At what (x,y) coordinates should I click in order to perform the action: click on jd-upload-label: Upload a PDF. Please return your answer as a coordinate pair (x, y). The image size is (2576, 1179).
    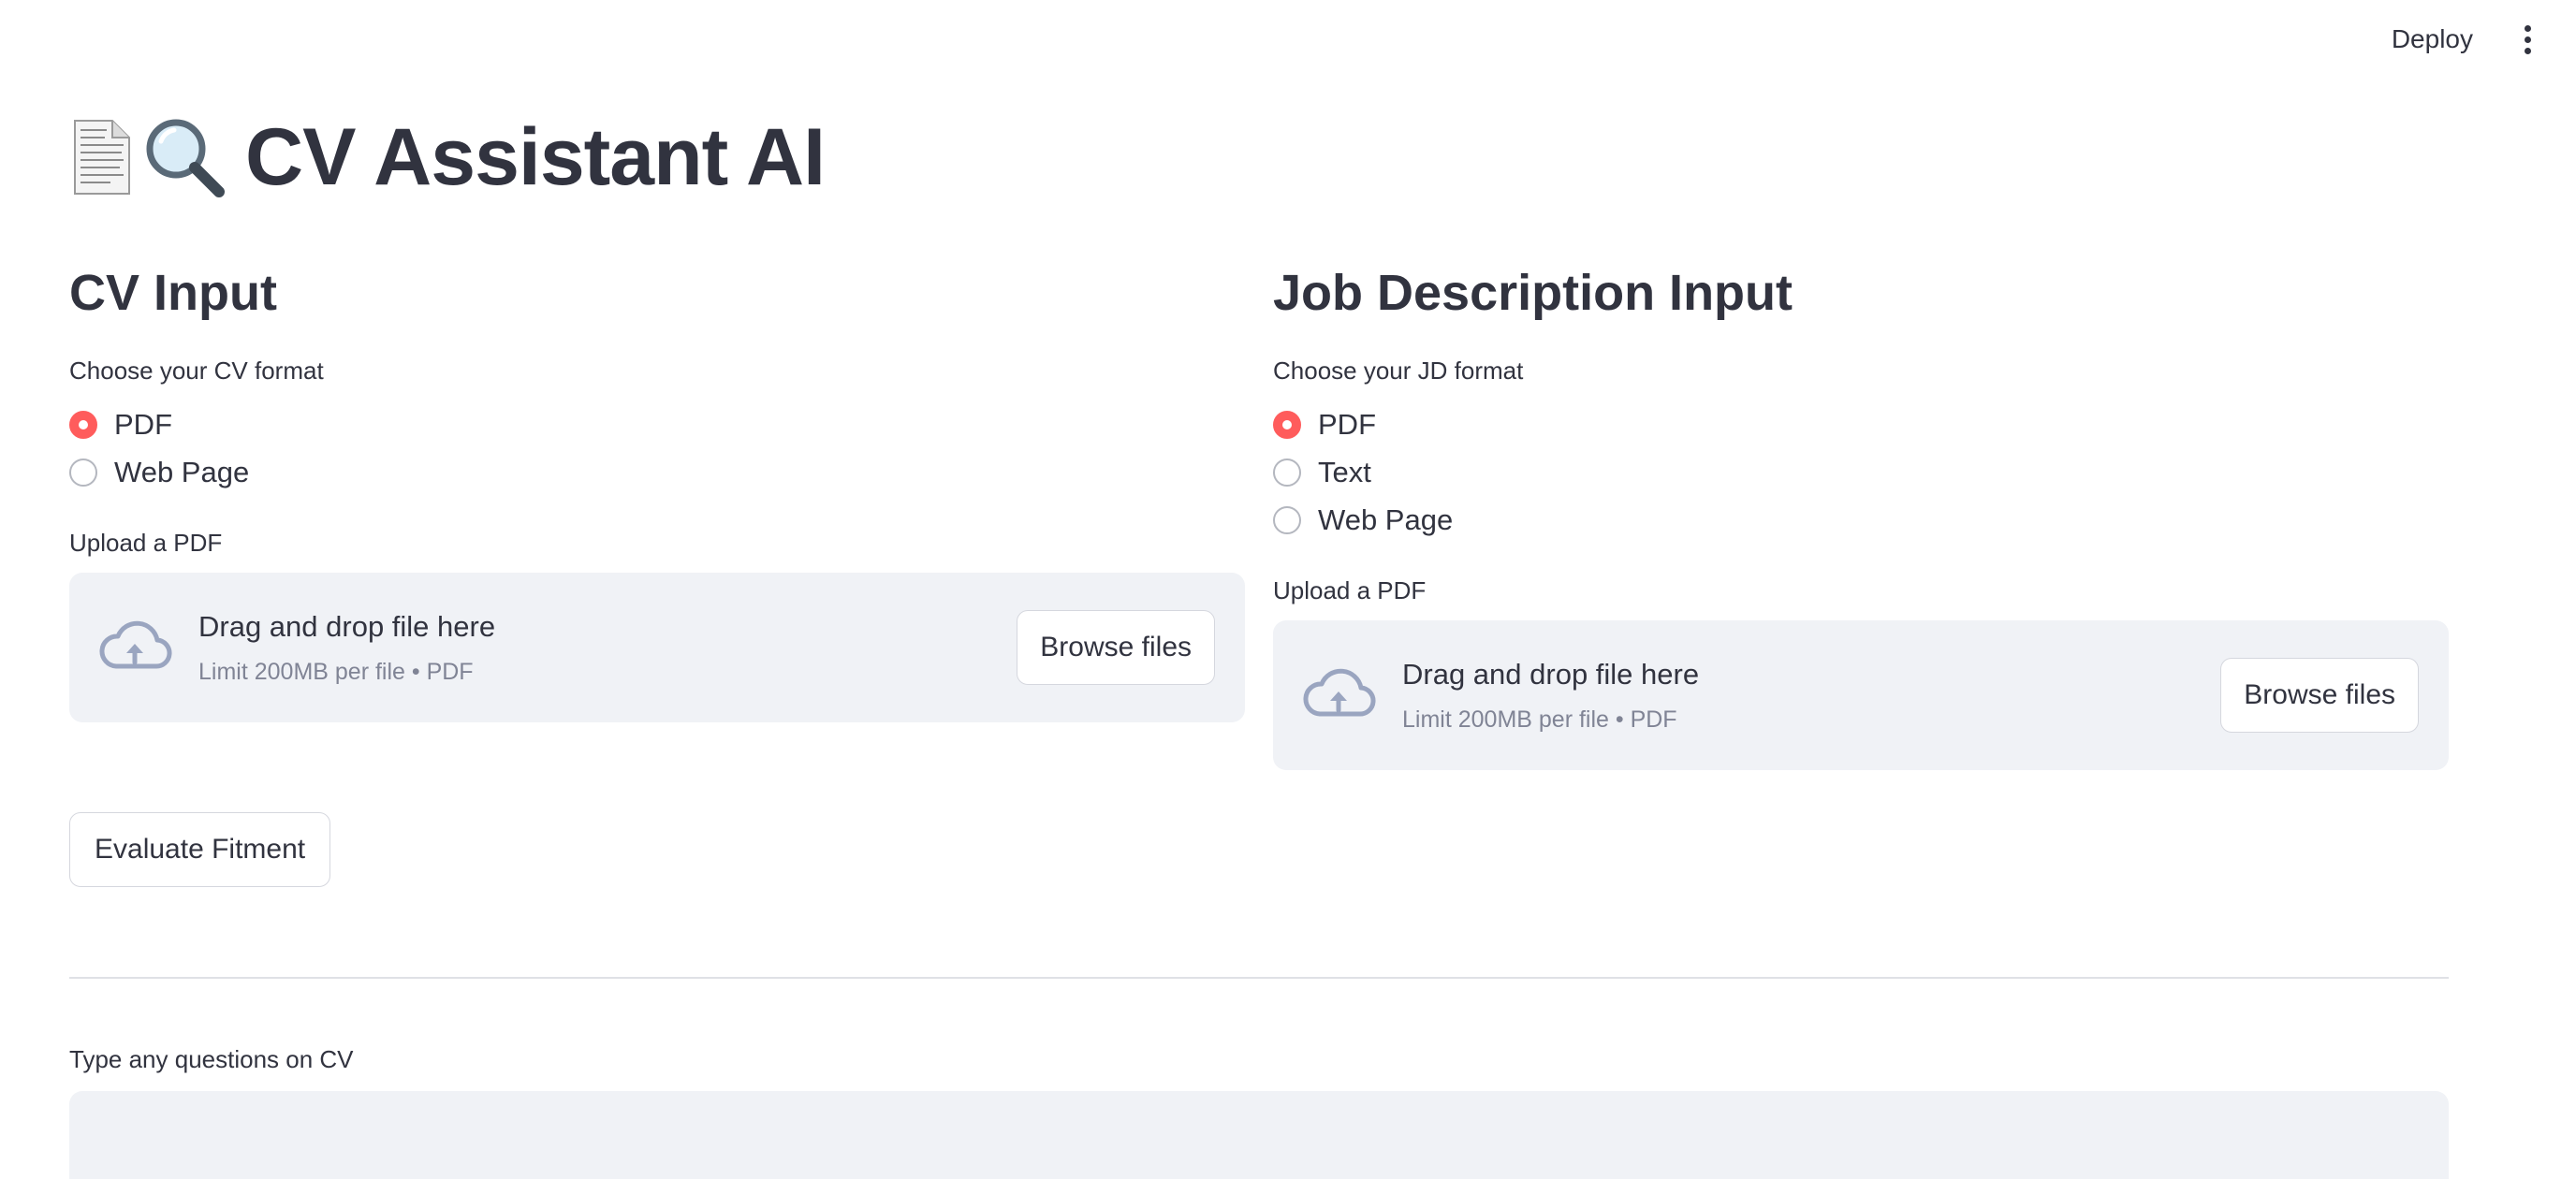
    Looking at the image, I should click on (1350, 590).